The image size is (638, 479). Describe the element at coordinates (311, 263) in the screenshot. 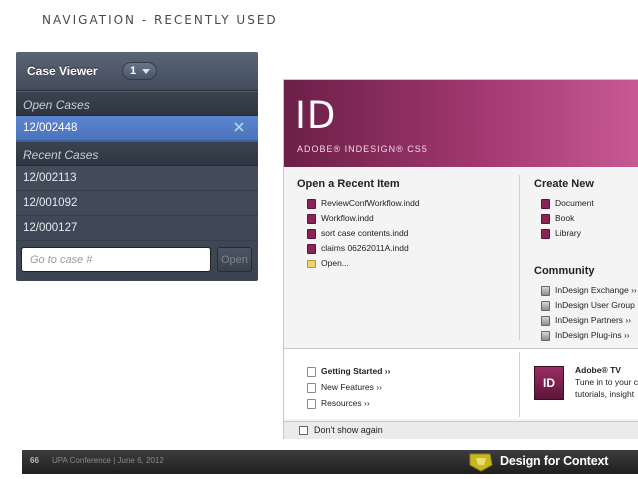

I see `folder-icon` at that location.